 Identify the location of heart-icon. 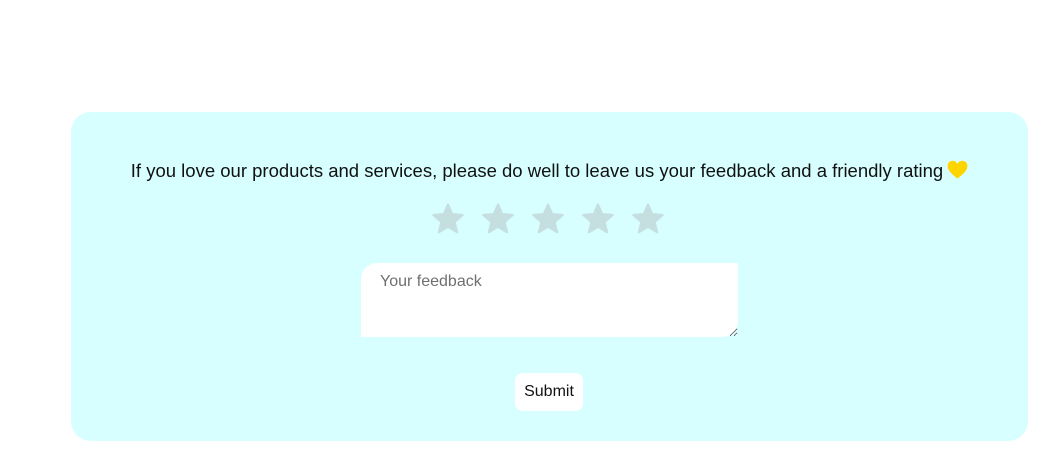
(957, 169).